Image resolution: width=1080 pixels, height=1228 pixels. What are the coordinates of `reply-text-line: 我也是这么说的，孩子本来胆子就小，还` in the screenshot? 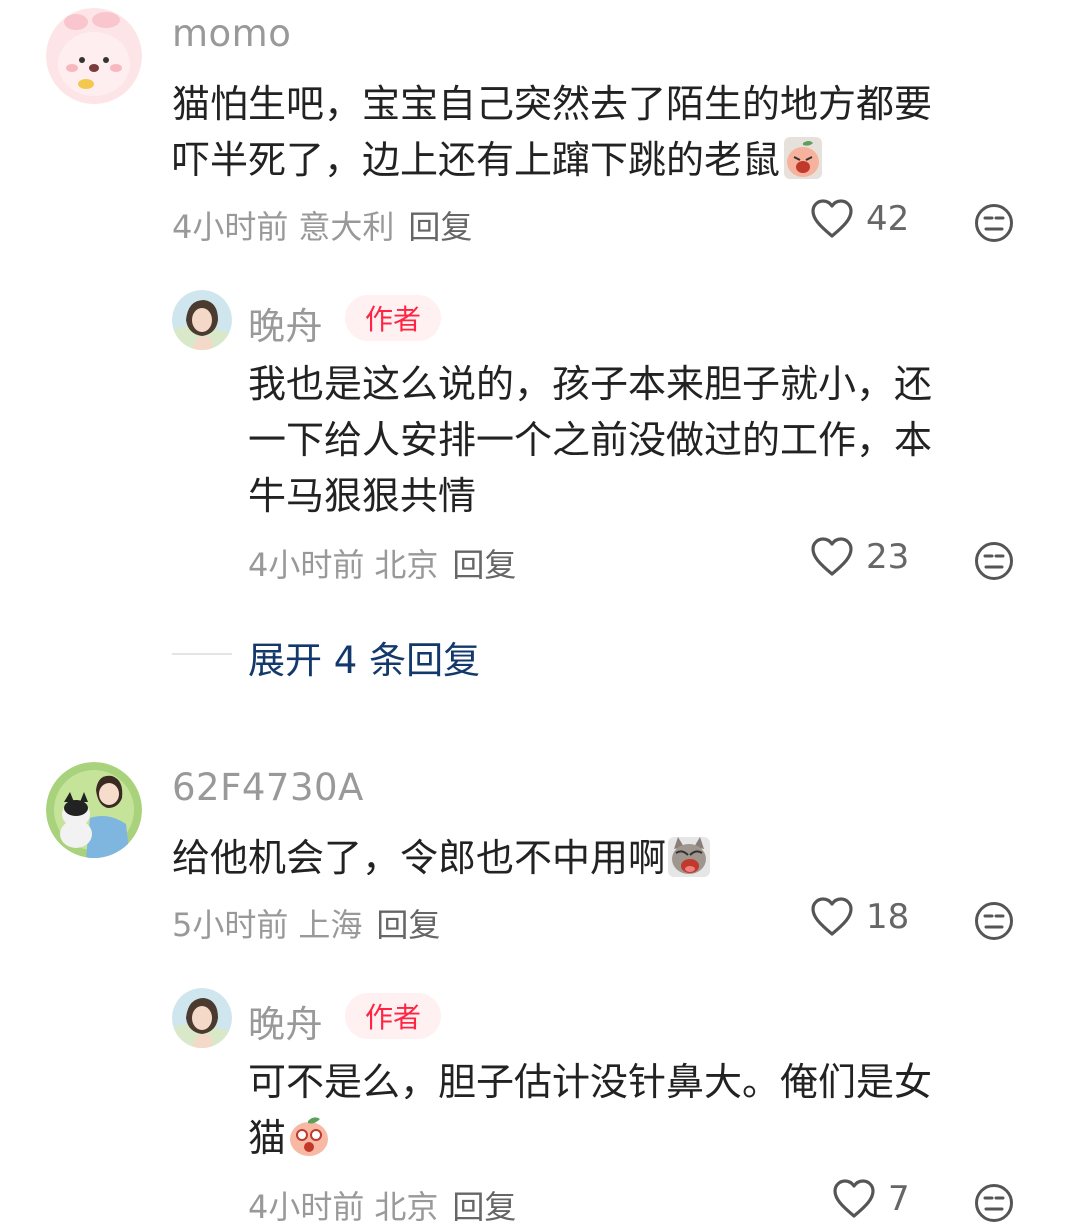 It's located at (590, 384).